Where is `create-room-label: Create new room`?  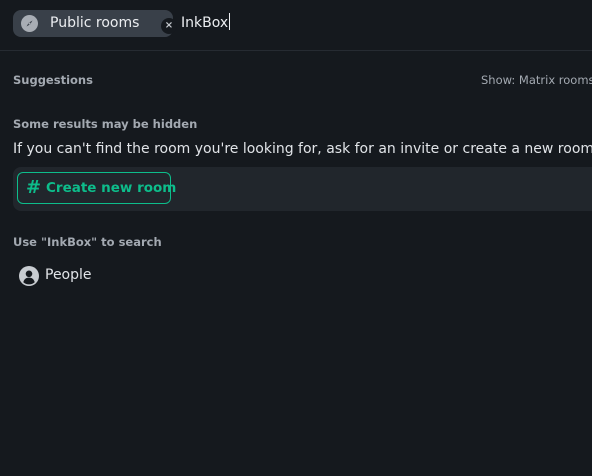 create-room-label: Create new room is located at coordinates (111, 188).